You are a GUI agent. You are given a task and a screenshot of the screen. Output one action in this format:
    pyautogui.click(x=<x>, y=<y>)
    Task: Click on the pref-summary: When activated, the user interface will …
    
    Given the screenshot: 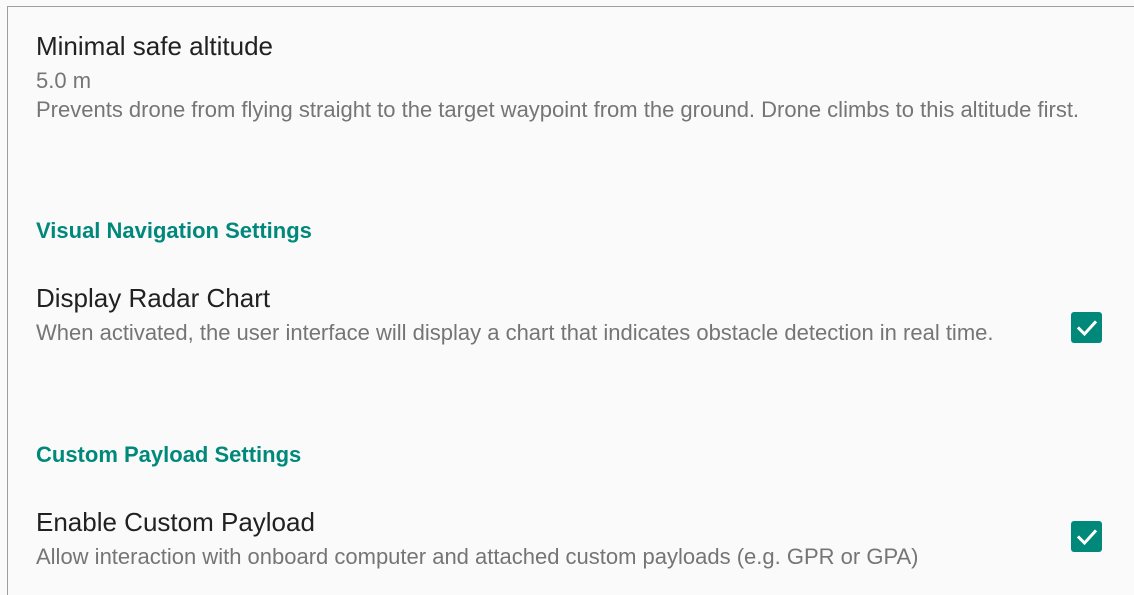 What is the action you would take?
    pyautogui.click(x=515, y=332)
    